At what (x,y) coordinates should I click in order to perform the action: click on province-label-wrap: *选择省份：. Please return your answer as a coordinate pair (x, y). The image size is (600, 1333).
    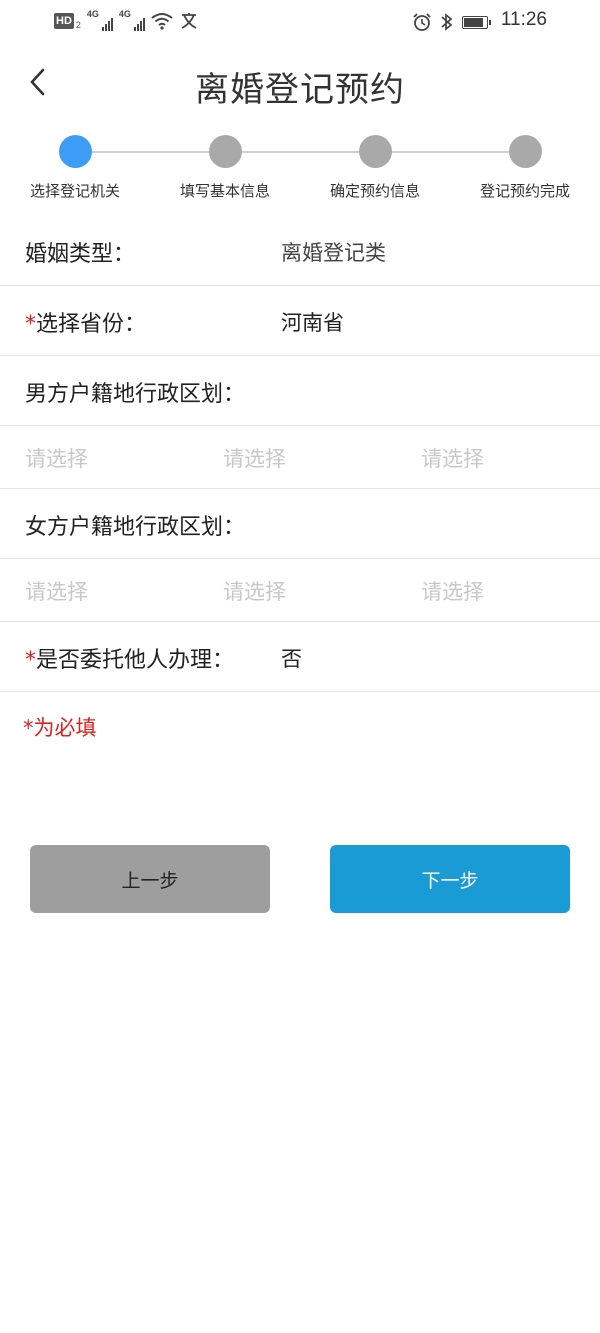
    Looking at the image, I should click on (85, 322).